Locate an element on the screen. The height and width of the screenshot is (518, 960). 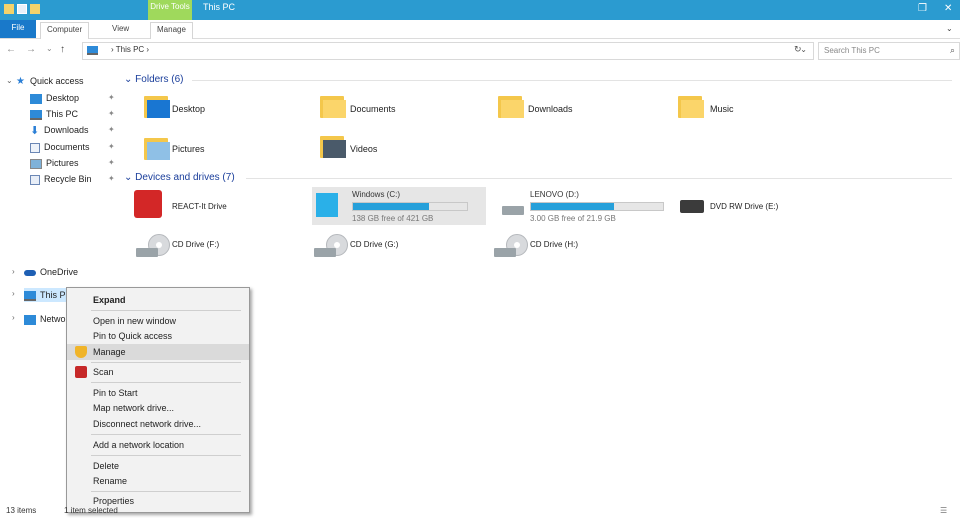
search-input: Search This PC ⌕ is located at coordinates (889, 51).